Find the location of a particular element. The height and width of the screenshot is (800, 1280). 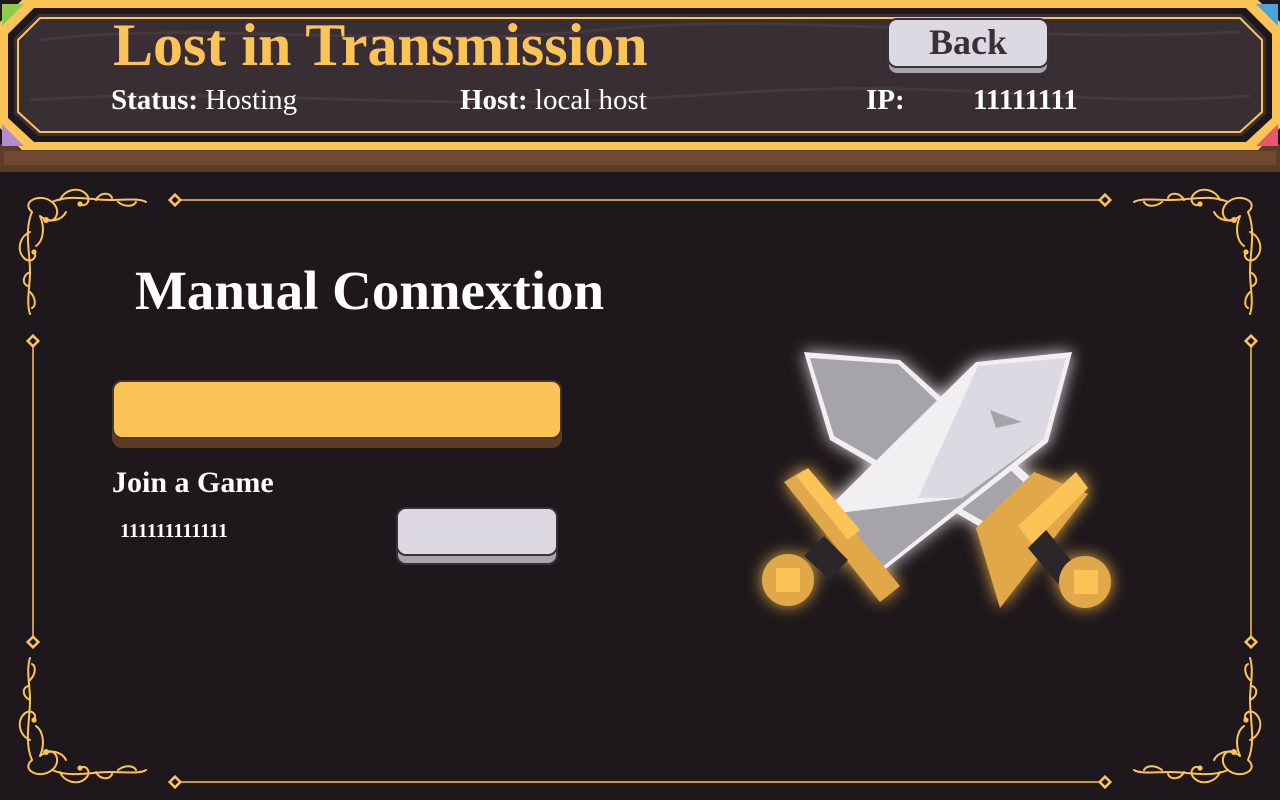

ip-label: IP: is located at coordinates (885, 100).